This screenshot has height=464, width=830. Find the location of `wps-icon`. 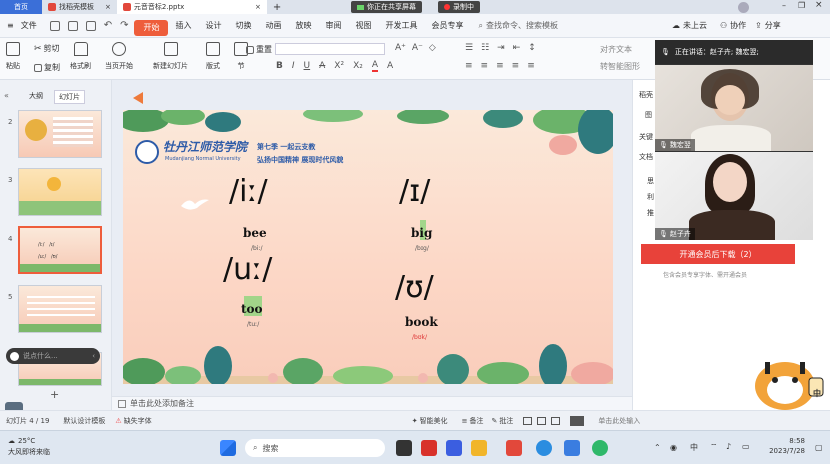

wps-icon is located at coordinates (514, 448).